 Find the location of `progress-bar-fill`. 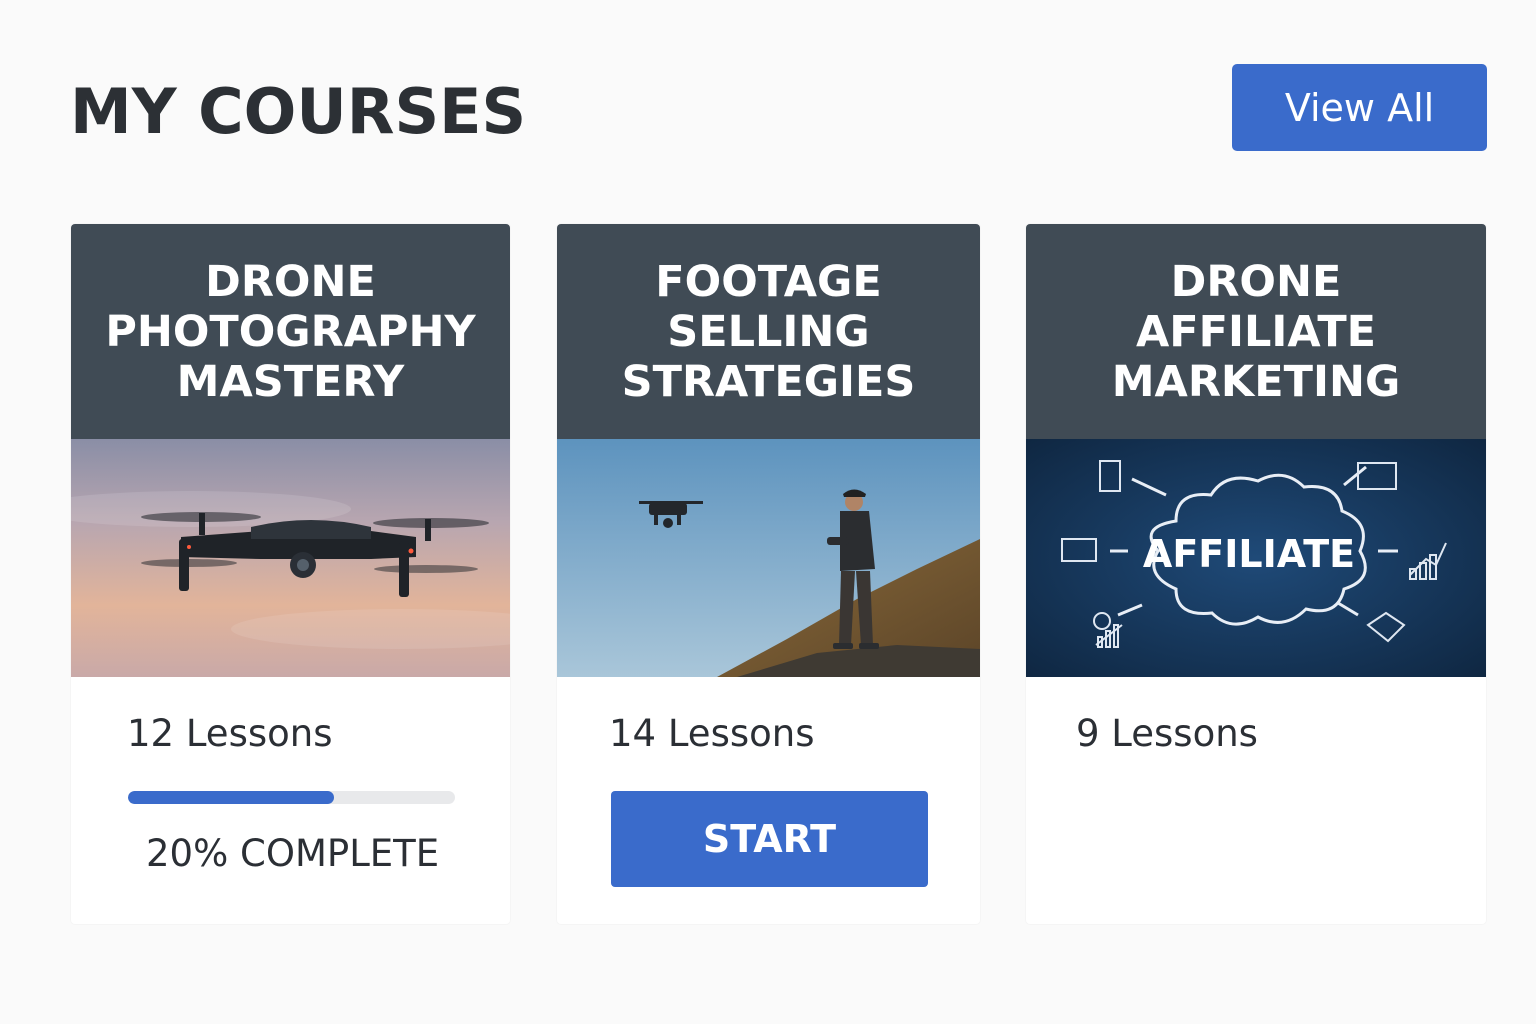

progress-bar-fill is located at coordinates (231, 797).